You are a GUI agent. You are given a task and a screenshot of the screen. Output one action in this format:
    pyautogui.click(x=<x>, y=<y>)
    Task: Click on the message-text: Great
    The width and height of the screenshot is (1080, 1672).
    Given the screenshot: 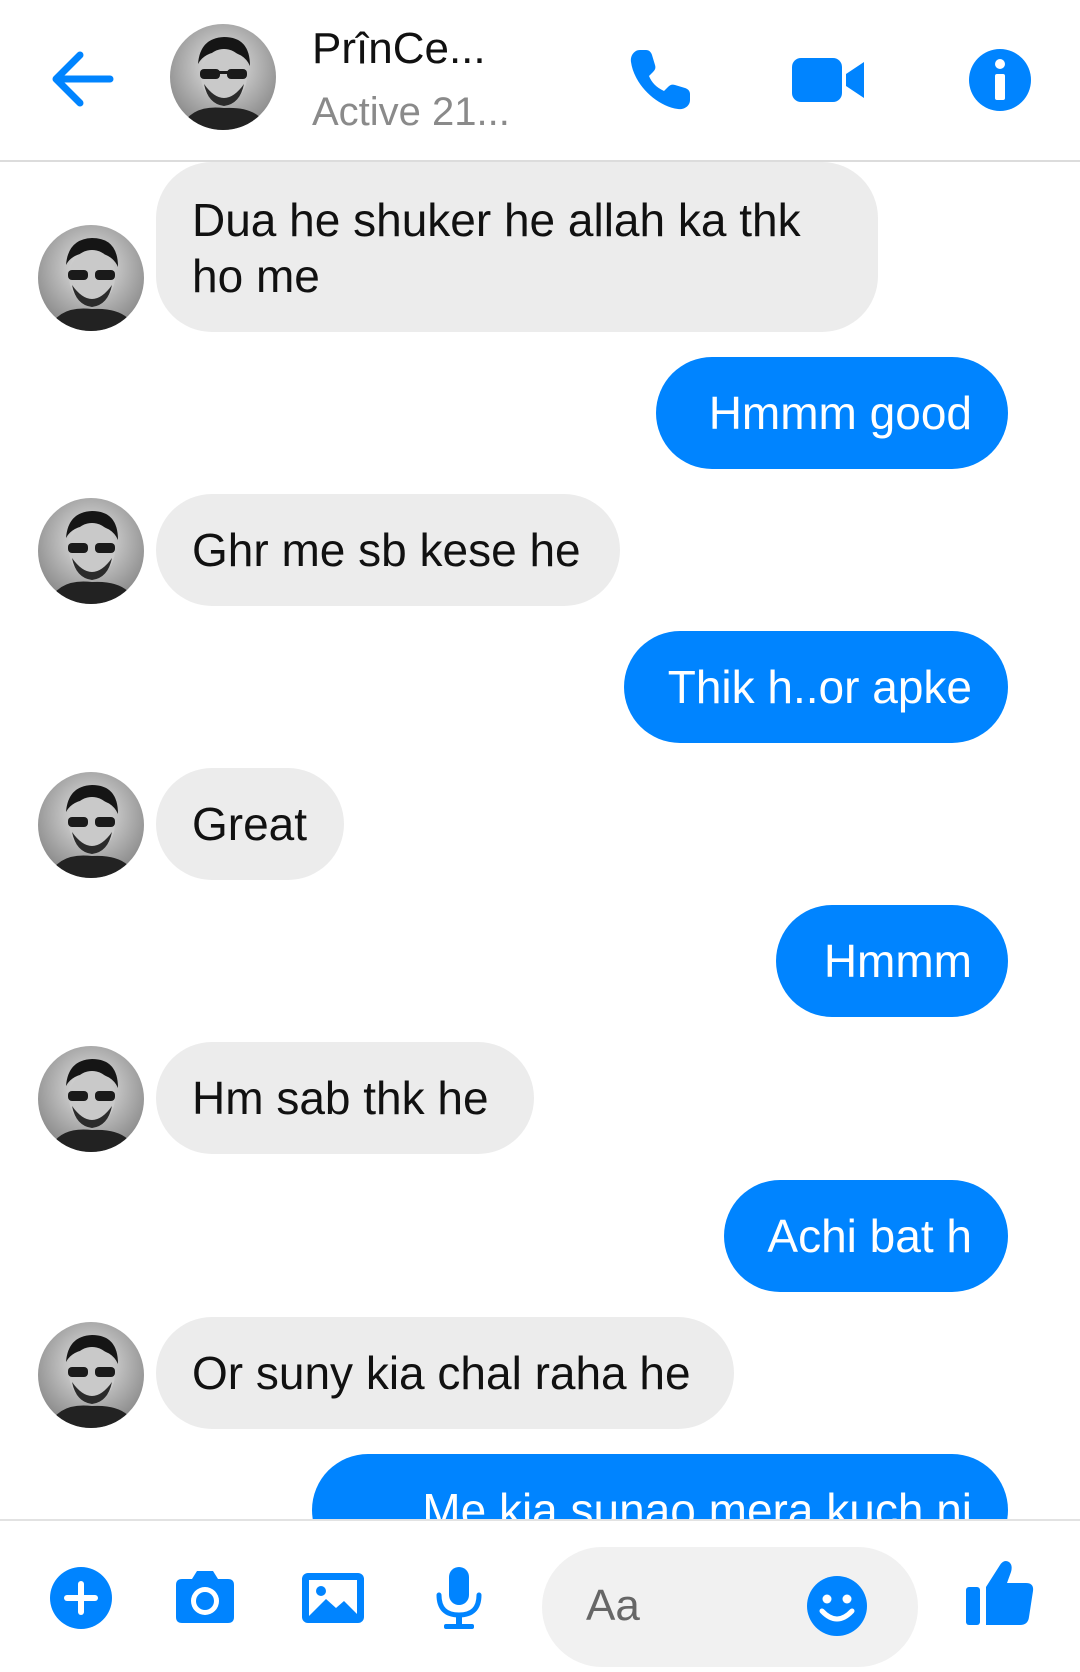 What is the action you would take?
    pyautogui.click(x=250, y=824)
    